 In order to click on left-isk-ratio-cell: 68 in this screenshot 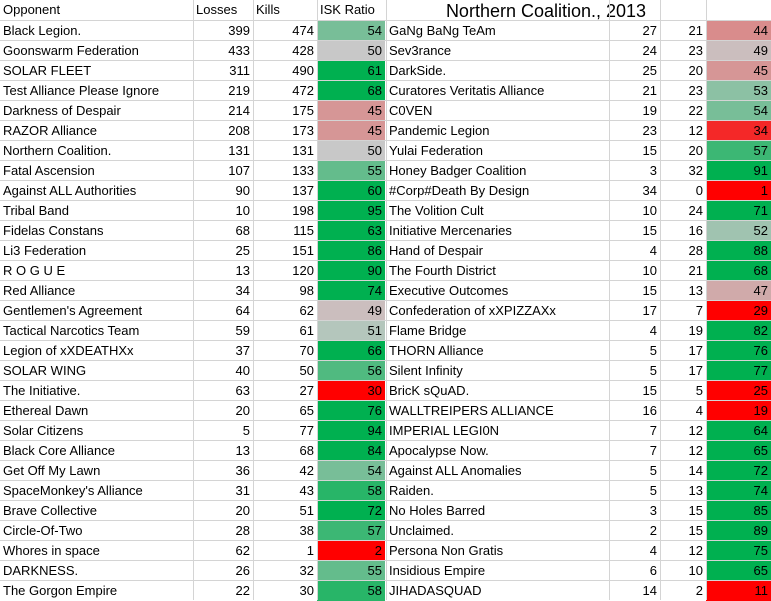, I will do `click(351, 91)`.